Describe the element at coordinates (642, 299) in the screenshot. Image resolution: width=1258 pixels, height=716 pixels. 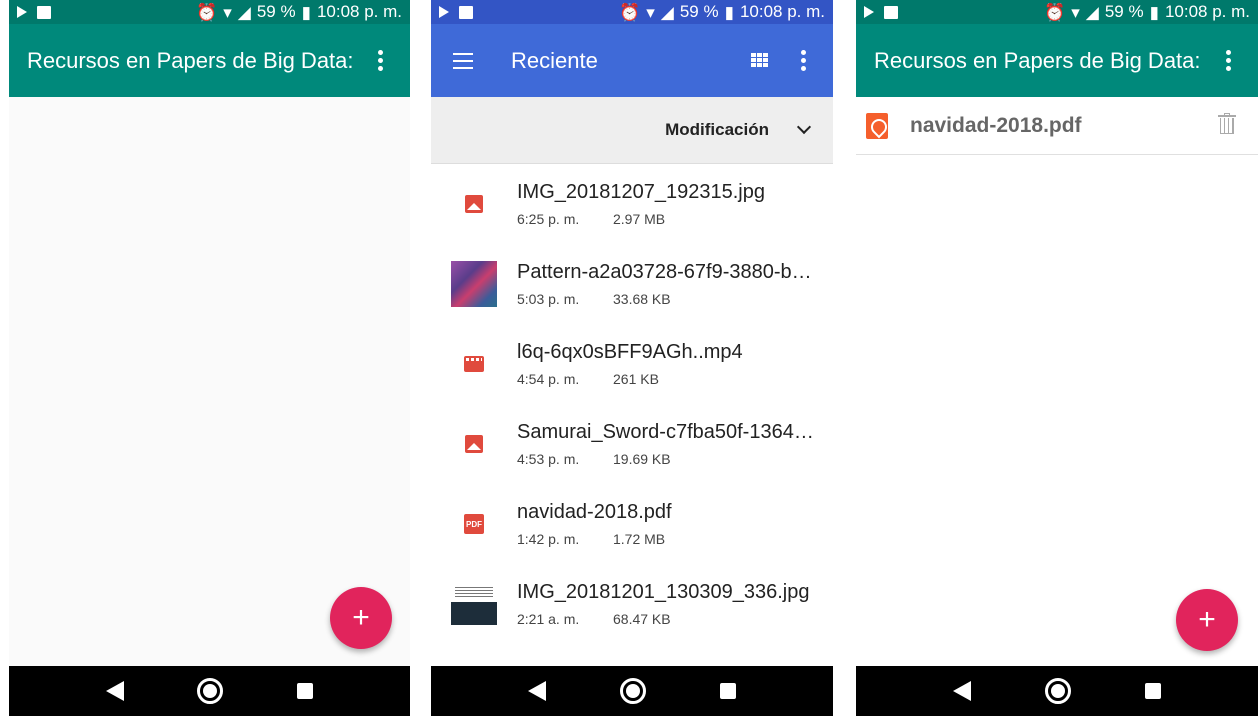
I see `file-size: 33.68 KB` at that location.